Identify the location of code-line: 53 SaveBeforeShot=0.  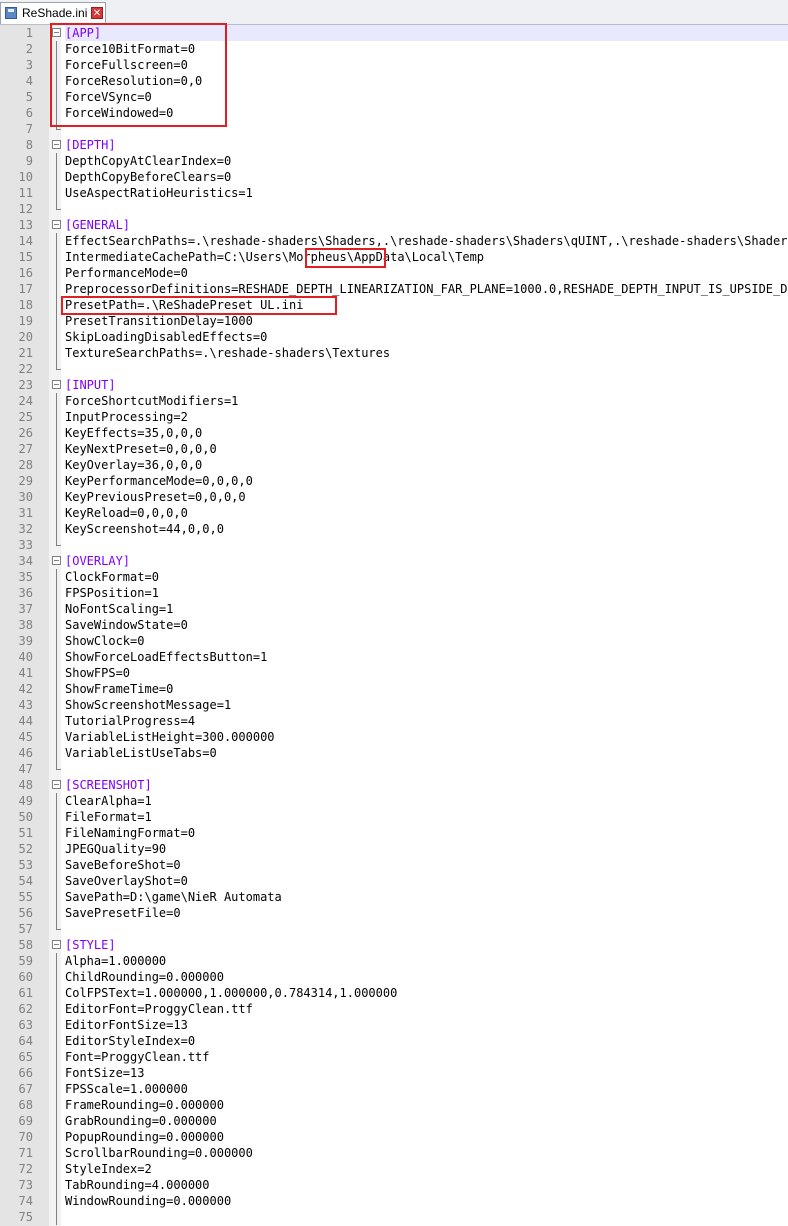
(394, 865).